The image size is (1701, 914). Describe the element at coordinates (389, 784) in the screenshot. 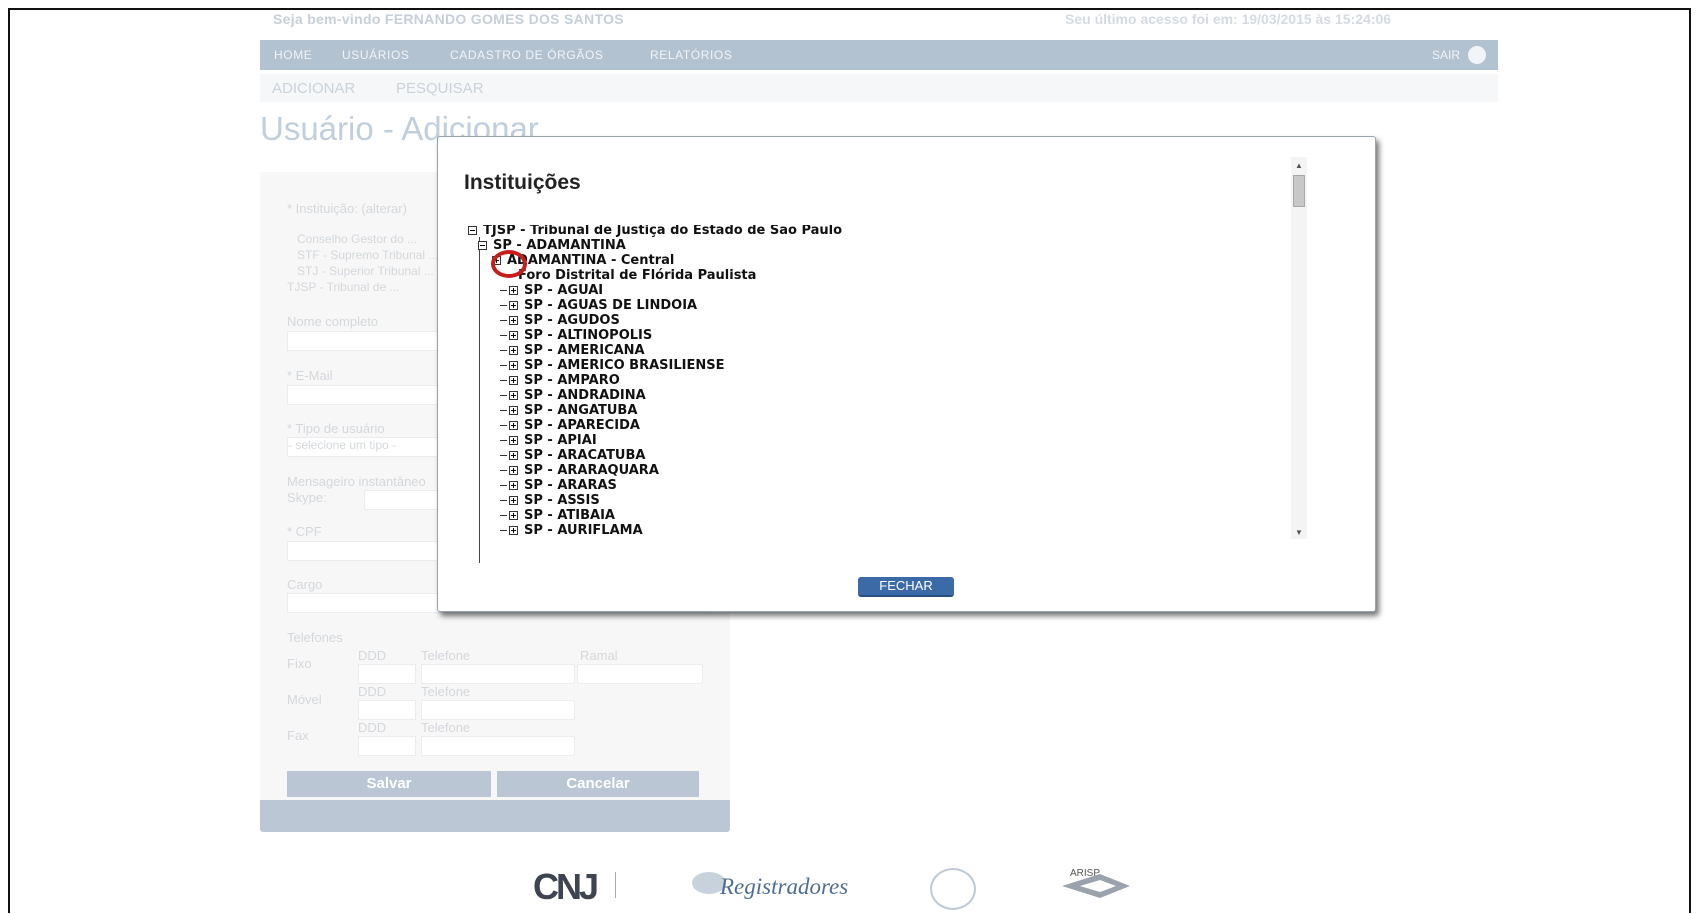

I see `save-button: Salvar` at that location.